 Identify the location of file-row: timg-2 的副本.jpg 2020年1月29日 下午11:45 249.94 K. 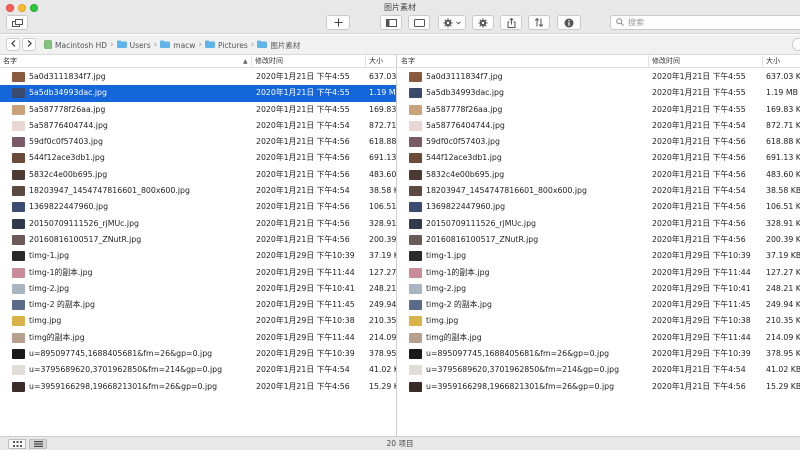
(599, 305).